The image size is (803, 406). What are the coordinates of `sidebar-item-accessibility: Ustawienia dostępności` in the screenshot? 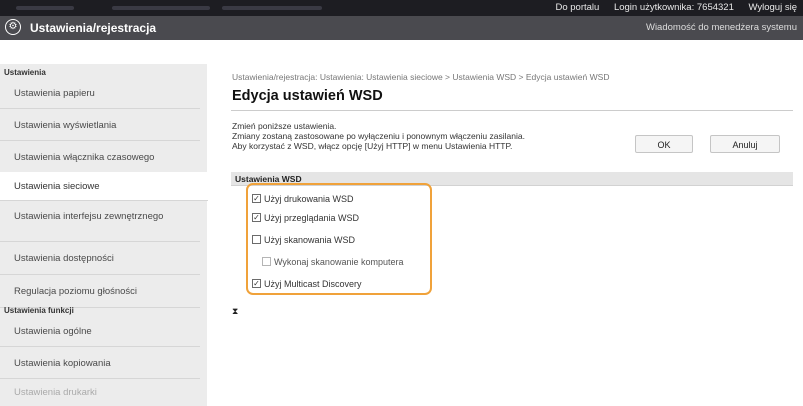 It's located at (100, 258).